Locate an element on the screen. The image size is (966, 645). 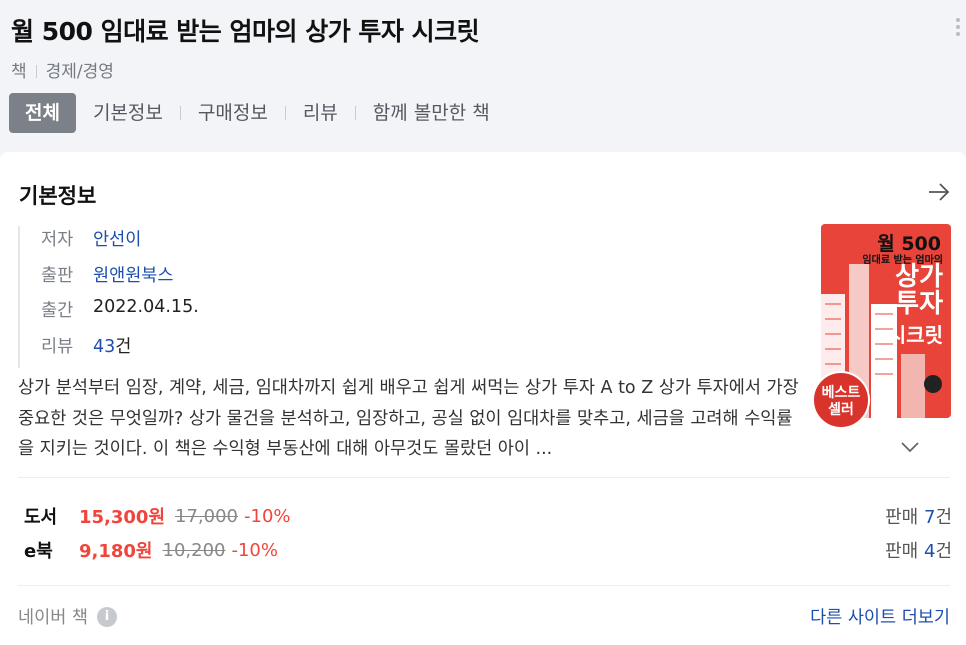
source-name: 네이버 책 is located at coordinates (53, 618).